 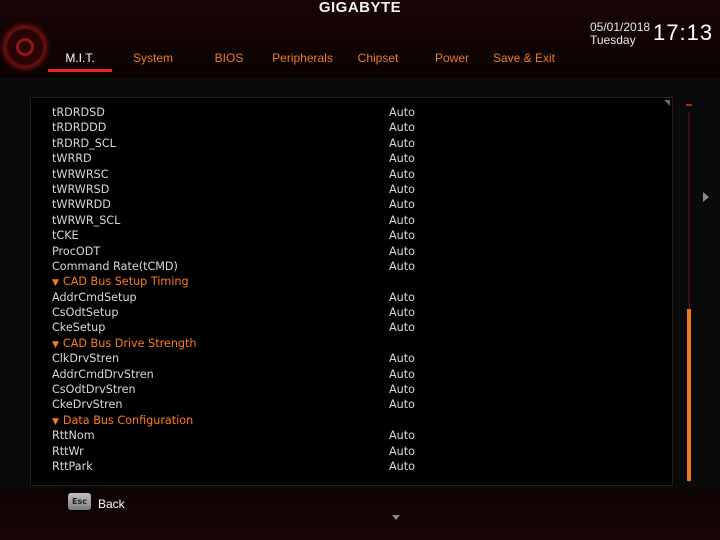 What do you see at coordinates (396, 517) in the screenshot?
I see `chevron-down-icon` at bounding box center [396, 517].